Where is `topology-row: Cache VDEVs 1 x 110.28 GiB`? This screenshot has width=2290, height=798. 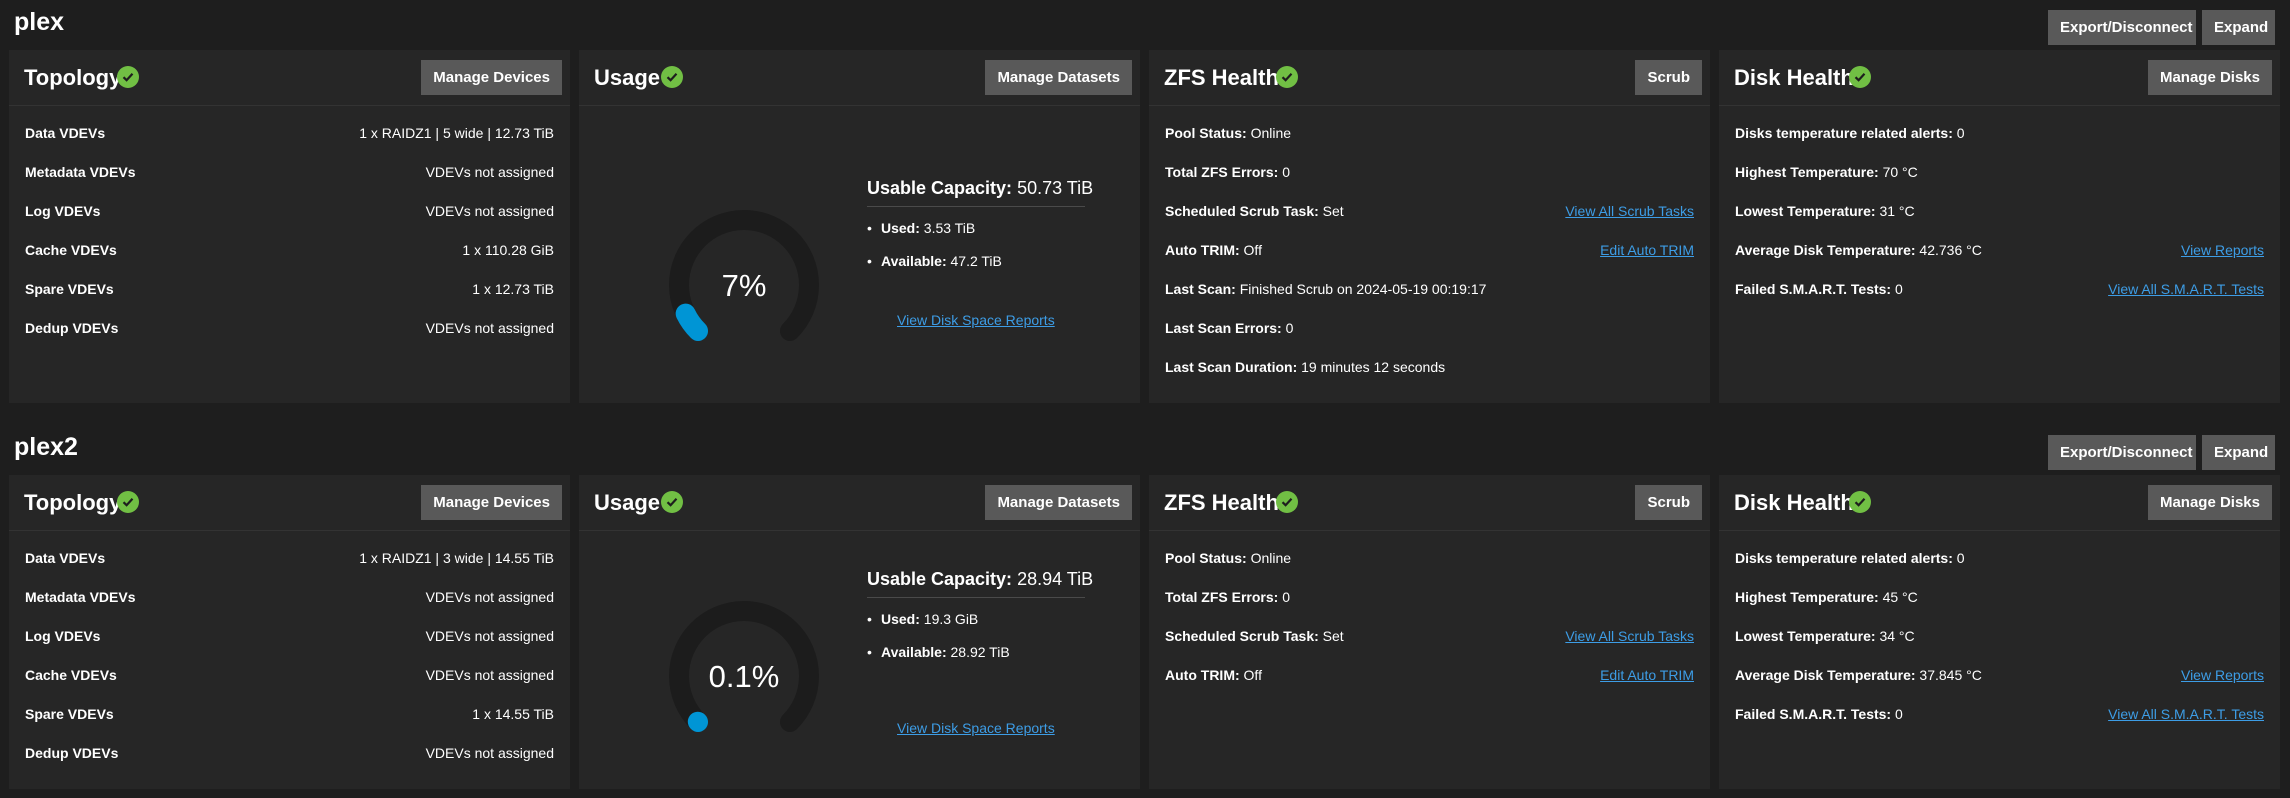 topology-row: Cache VDEVs 1 x 110.28 GiB is located at coordinates (289, 250).